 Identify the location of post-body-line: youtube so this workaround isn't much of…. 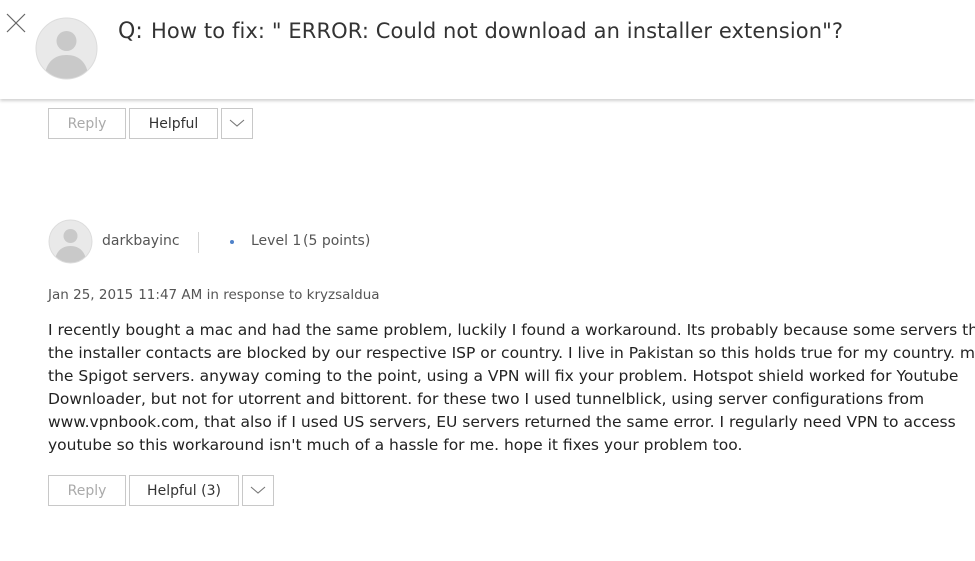
(395, 445).